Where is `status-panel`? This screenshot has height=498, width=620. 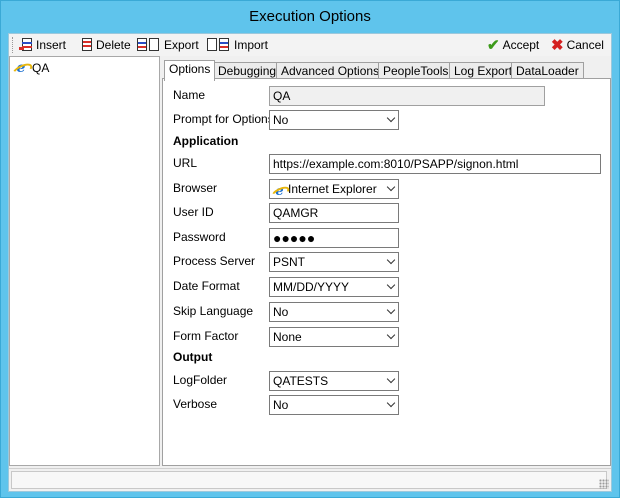
status-panel is located at coordinates (309, 480).